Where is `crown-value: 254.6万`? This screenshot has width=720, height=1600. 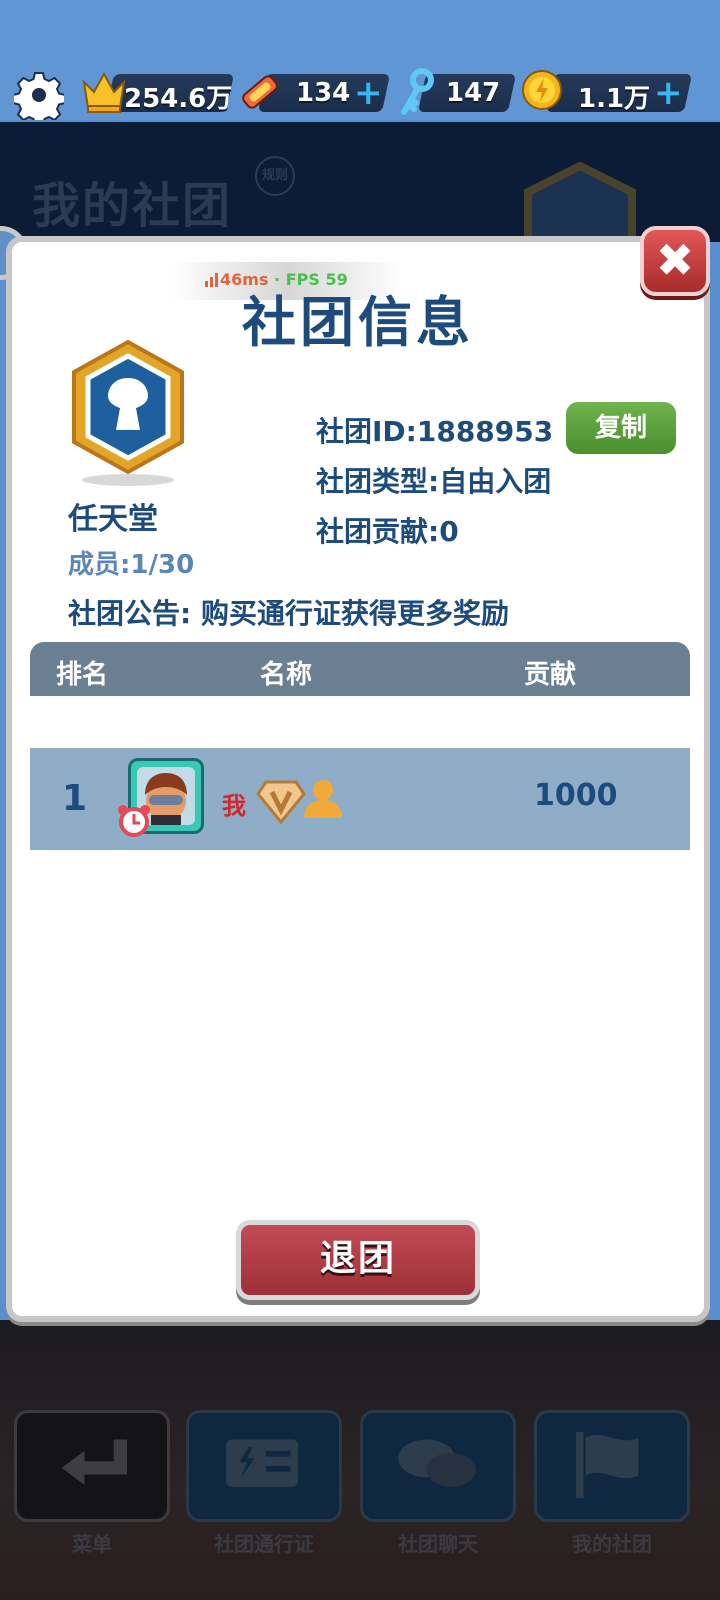
crown-value: 254.6万 is located at coordinates (178, 99).